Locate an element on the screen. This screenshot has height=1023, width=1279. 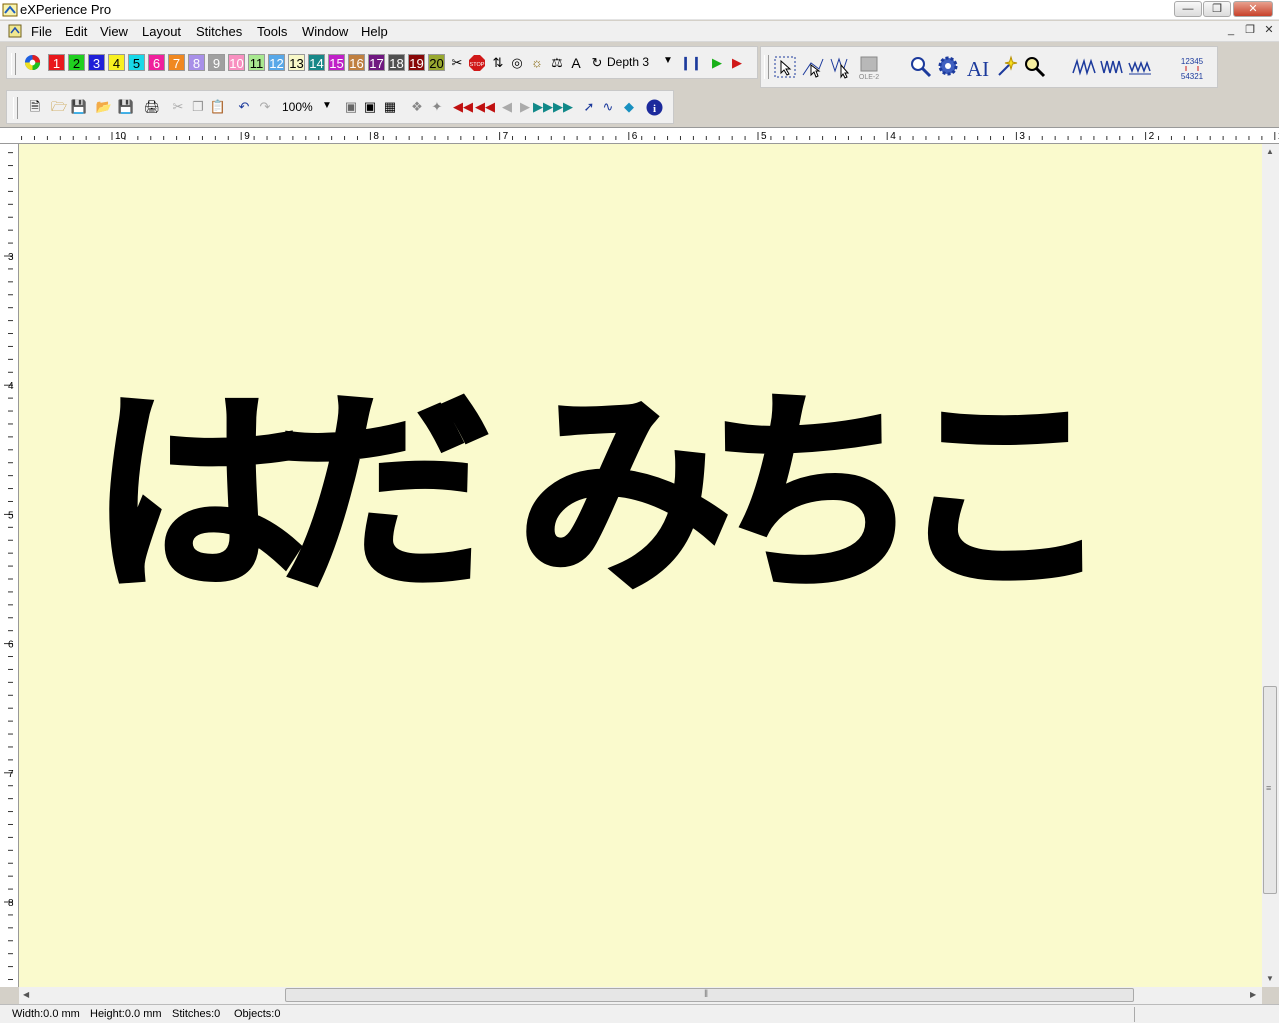
color-swatch-17: 17 is located at coordinates (376, 62).